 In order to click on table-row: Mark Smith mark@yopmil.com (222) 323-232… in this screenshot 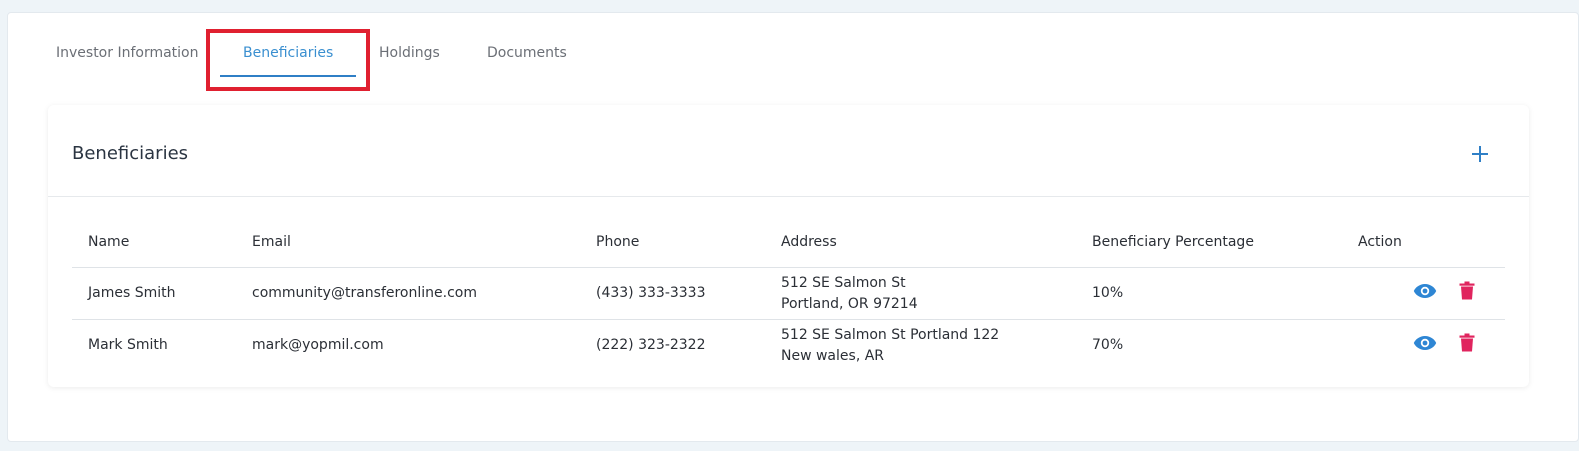, I will do `click(788, 346)`.